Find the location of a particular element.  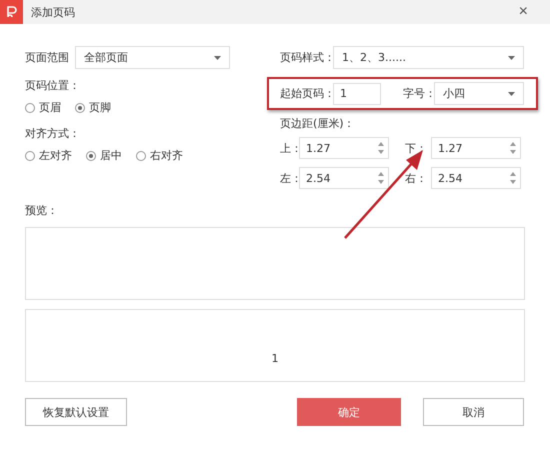

margin-label: 上： is located at coordinates (289, 148).